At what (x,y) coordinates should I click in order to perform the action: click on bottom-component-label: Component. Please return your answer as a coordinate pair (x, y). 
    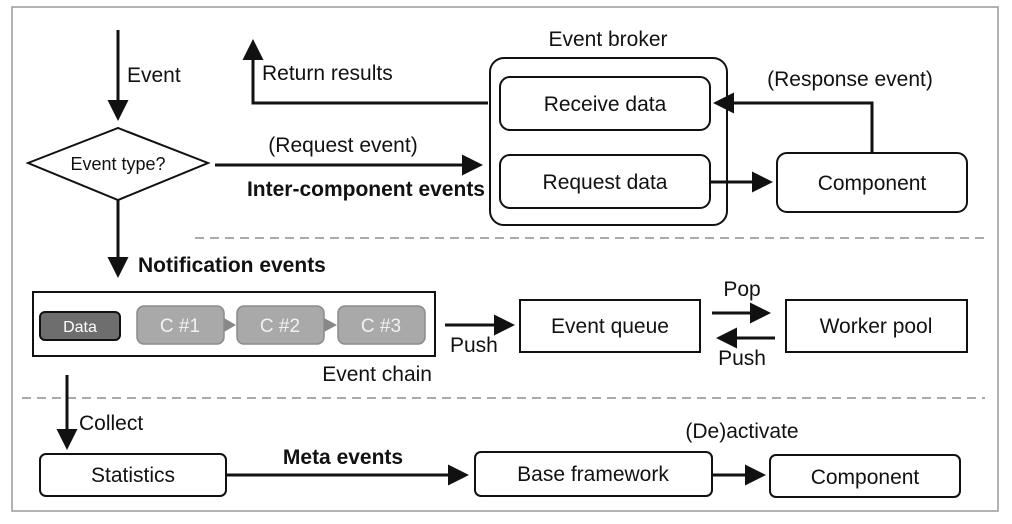
    Looking at the image, I should click on (865, 477).